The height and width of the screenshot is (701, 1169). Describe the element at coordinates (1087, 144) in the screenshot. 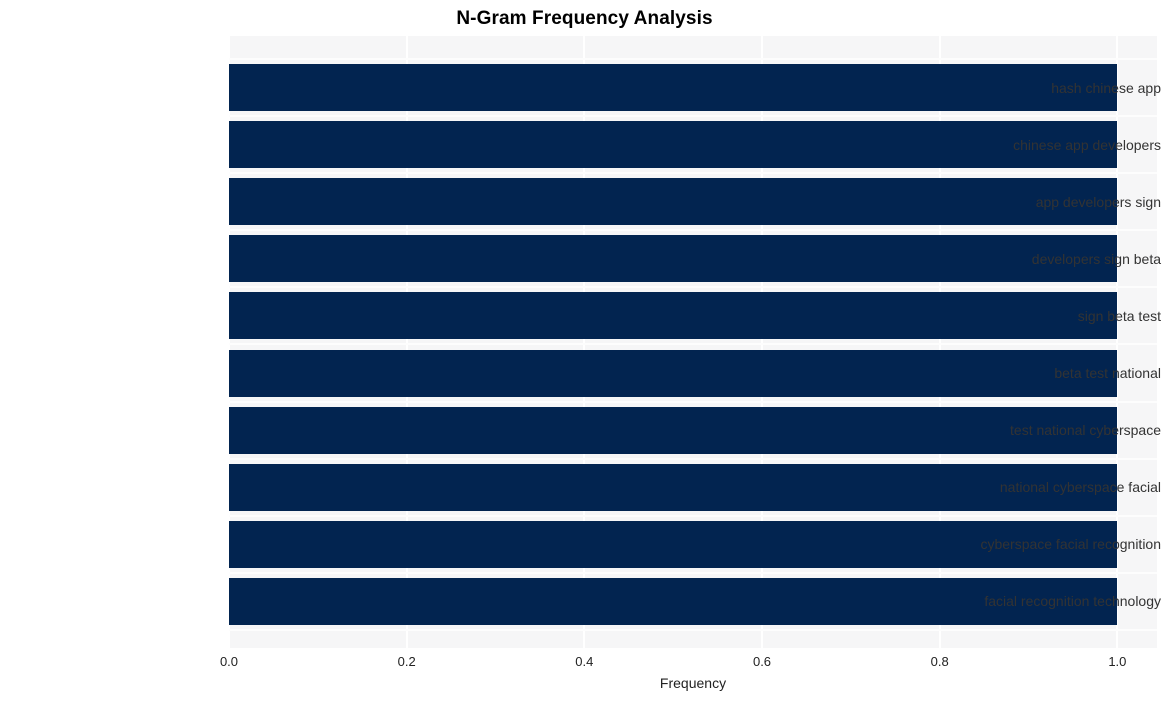

I see `y-axis-tick-label: chinese app developers` at that location.